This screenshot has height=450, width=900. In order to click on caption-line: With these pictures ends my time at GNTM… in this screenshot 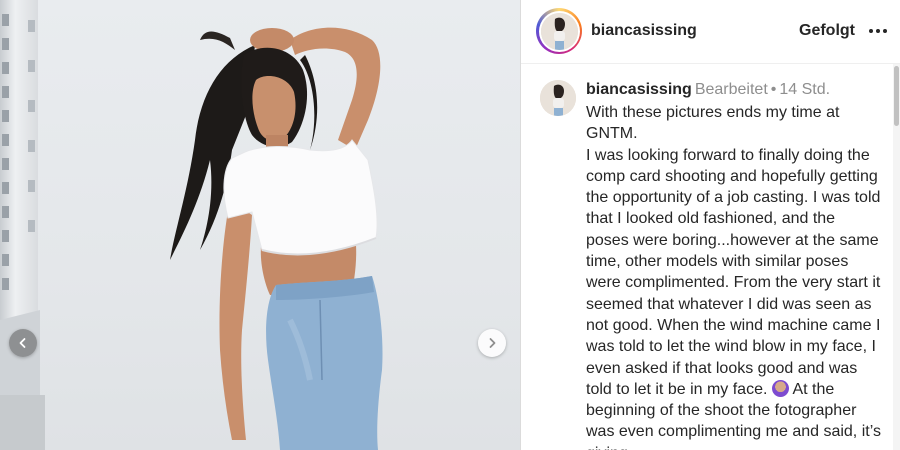, I will do `click(713, 123)`.